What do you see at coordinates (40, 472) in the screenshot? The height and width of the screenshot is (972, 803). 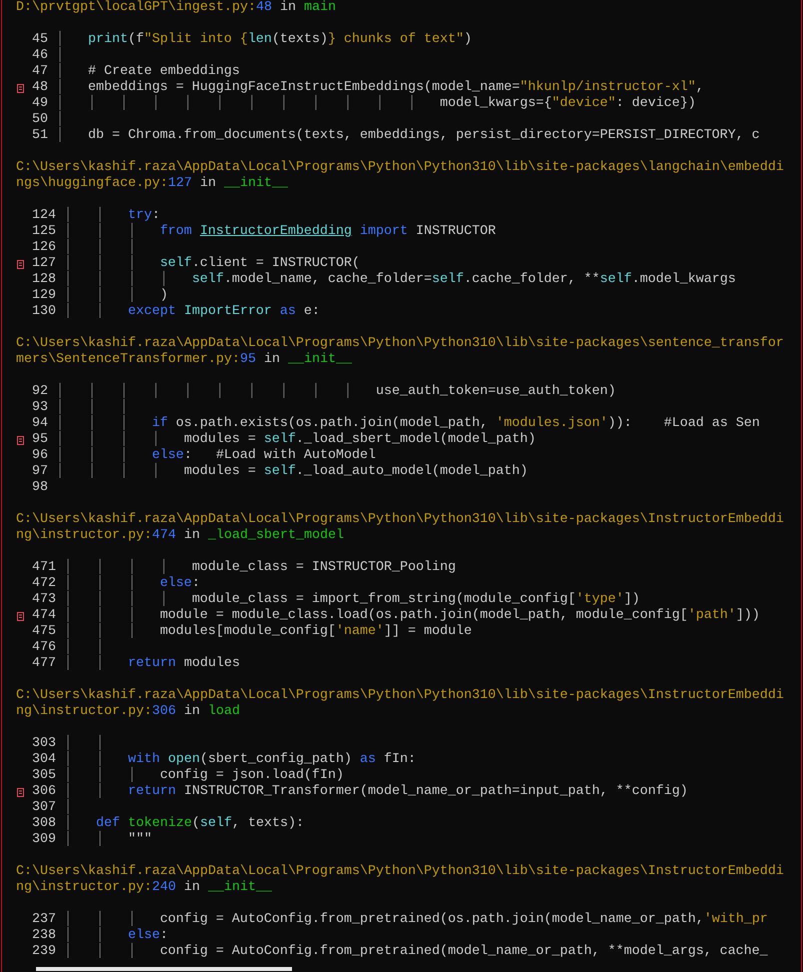 I see `line-number: 97` at bounding box center [40, 472].